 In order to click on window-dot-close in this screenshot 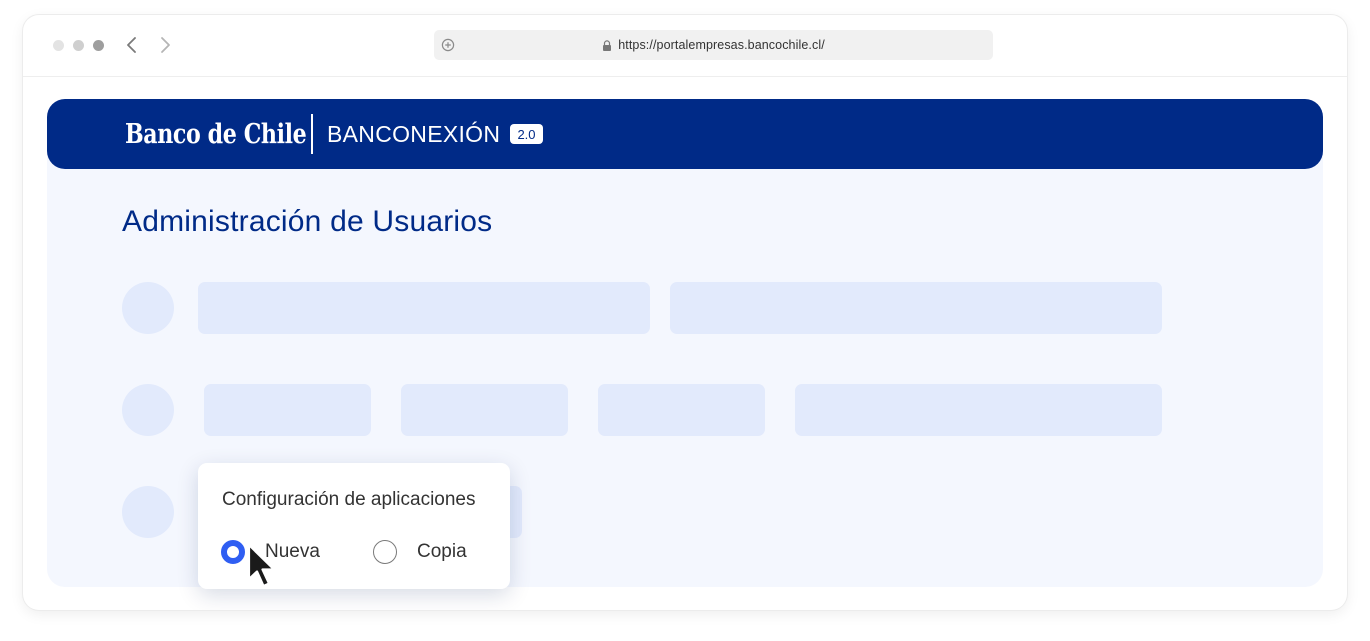, I will do `click(58, 45)`.